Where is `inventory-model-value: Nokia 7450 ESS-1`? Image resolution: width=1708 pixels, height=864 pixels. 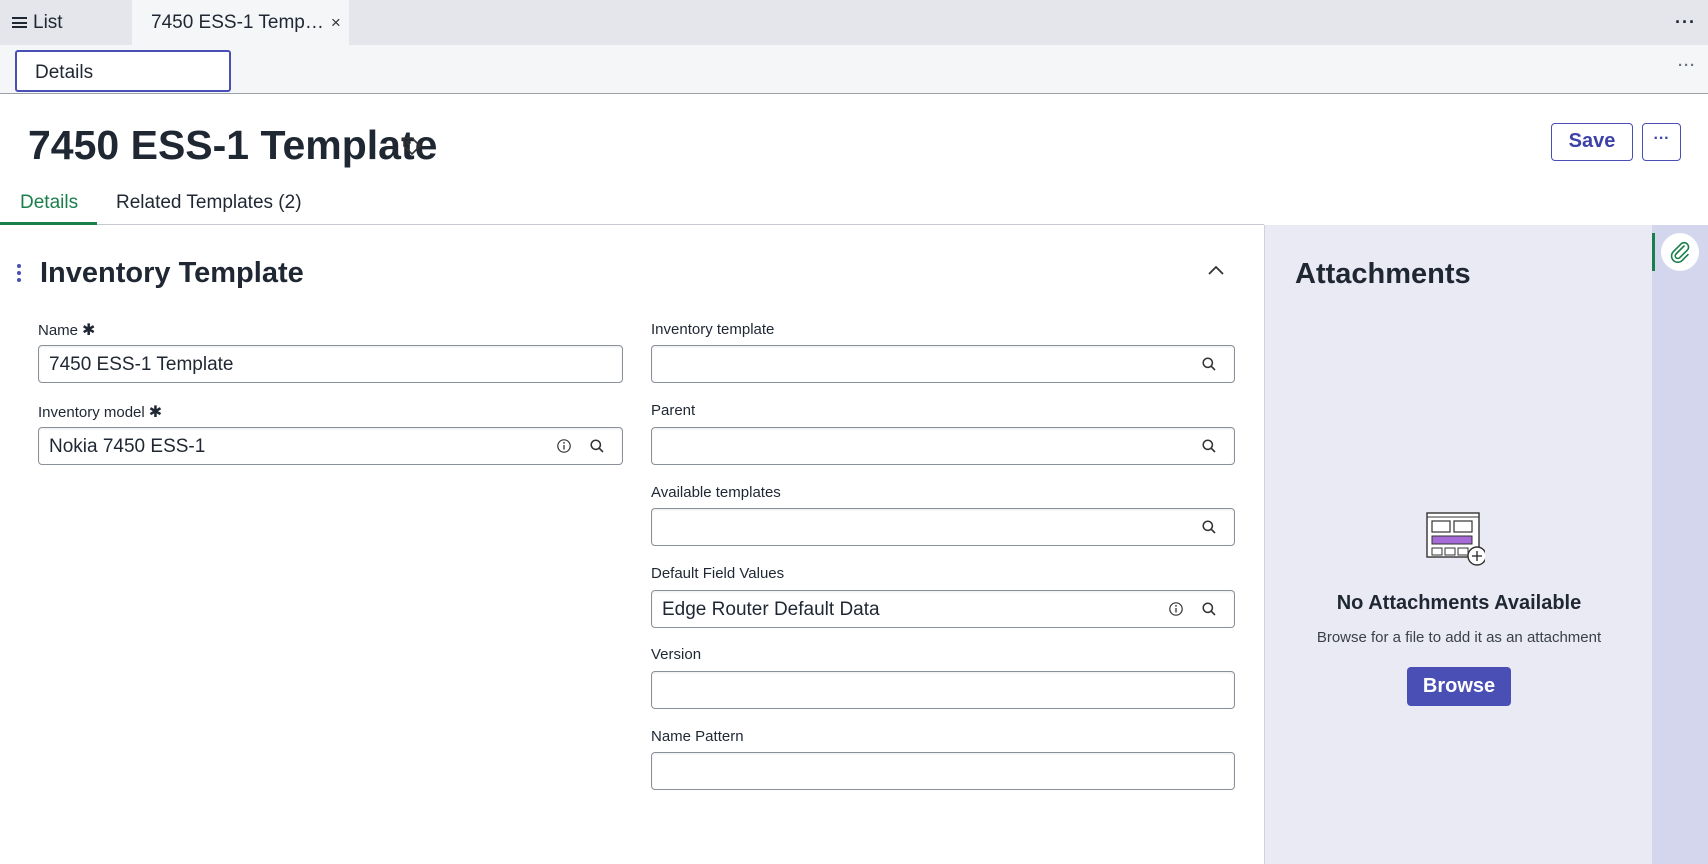
inventory-model-value: Nokia 7450 ESS-1 is located at coordinates (127, 446).